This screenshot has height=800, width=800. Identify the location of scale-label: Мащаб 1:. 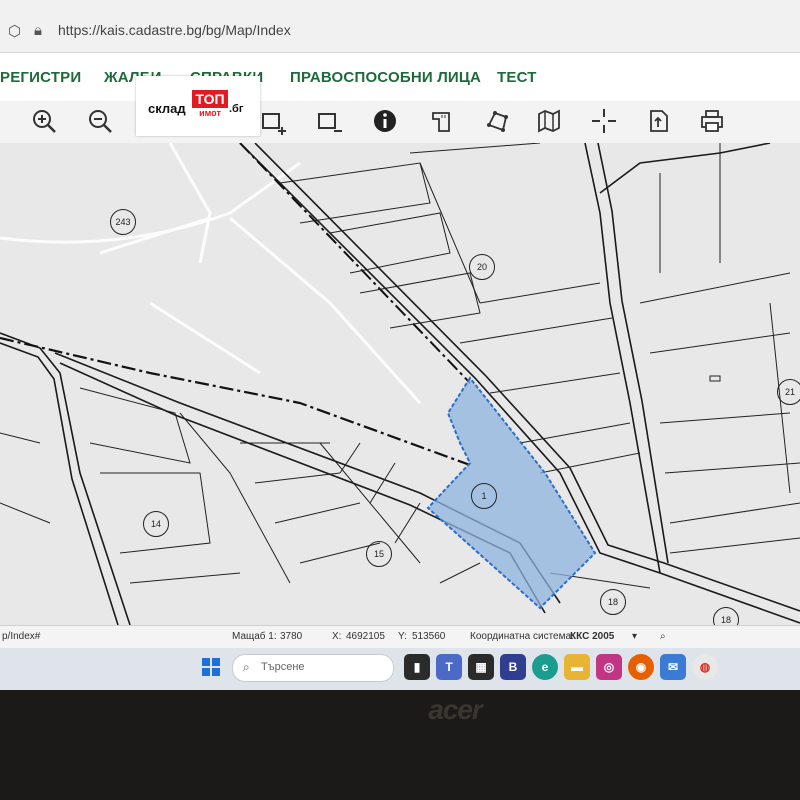
(254, 636).